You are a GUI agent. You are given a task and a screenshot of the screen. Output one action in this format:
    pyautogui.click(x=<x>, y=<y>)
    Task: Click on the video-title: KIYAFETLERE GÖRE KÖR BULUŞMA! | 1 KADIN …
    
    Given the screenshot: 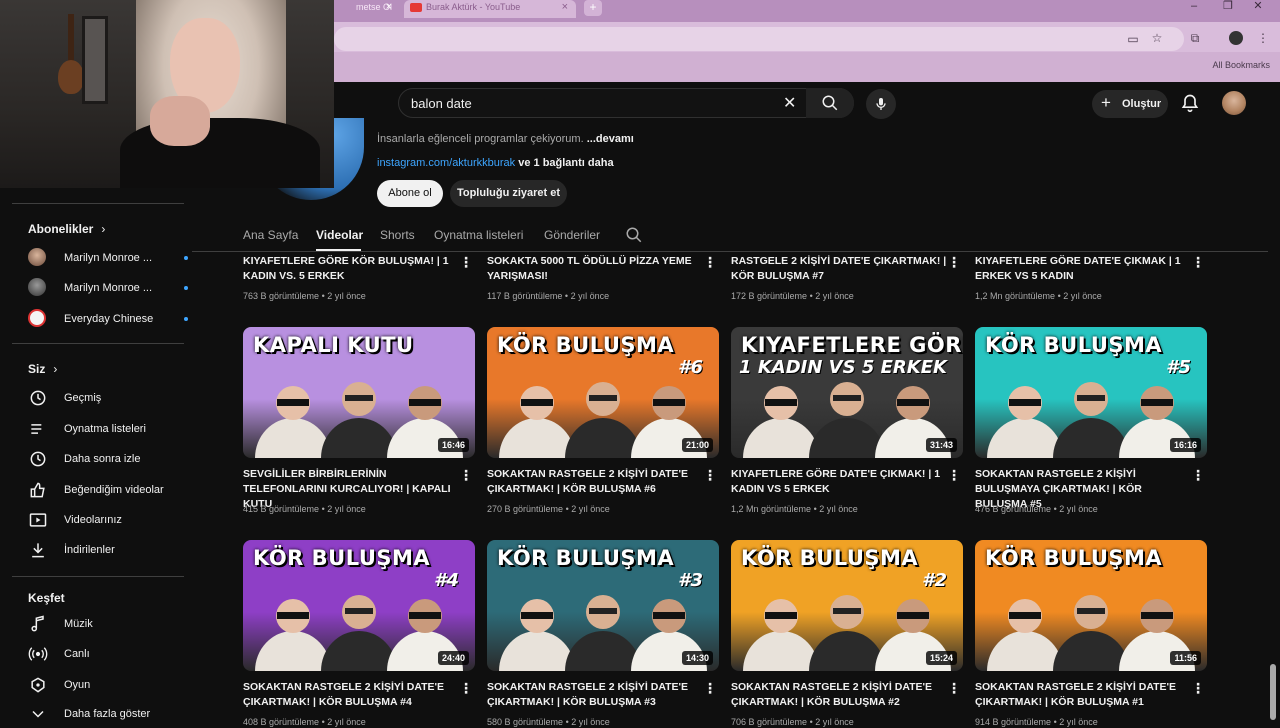 What is the action you would take?
    pyautogui.click(x=353, y=269)
    